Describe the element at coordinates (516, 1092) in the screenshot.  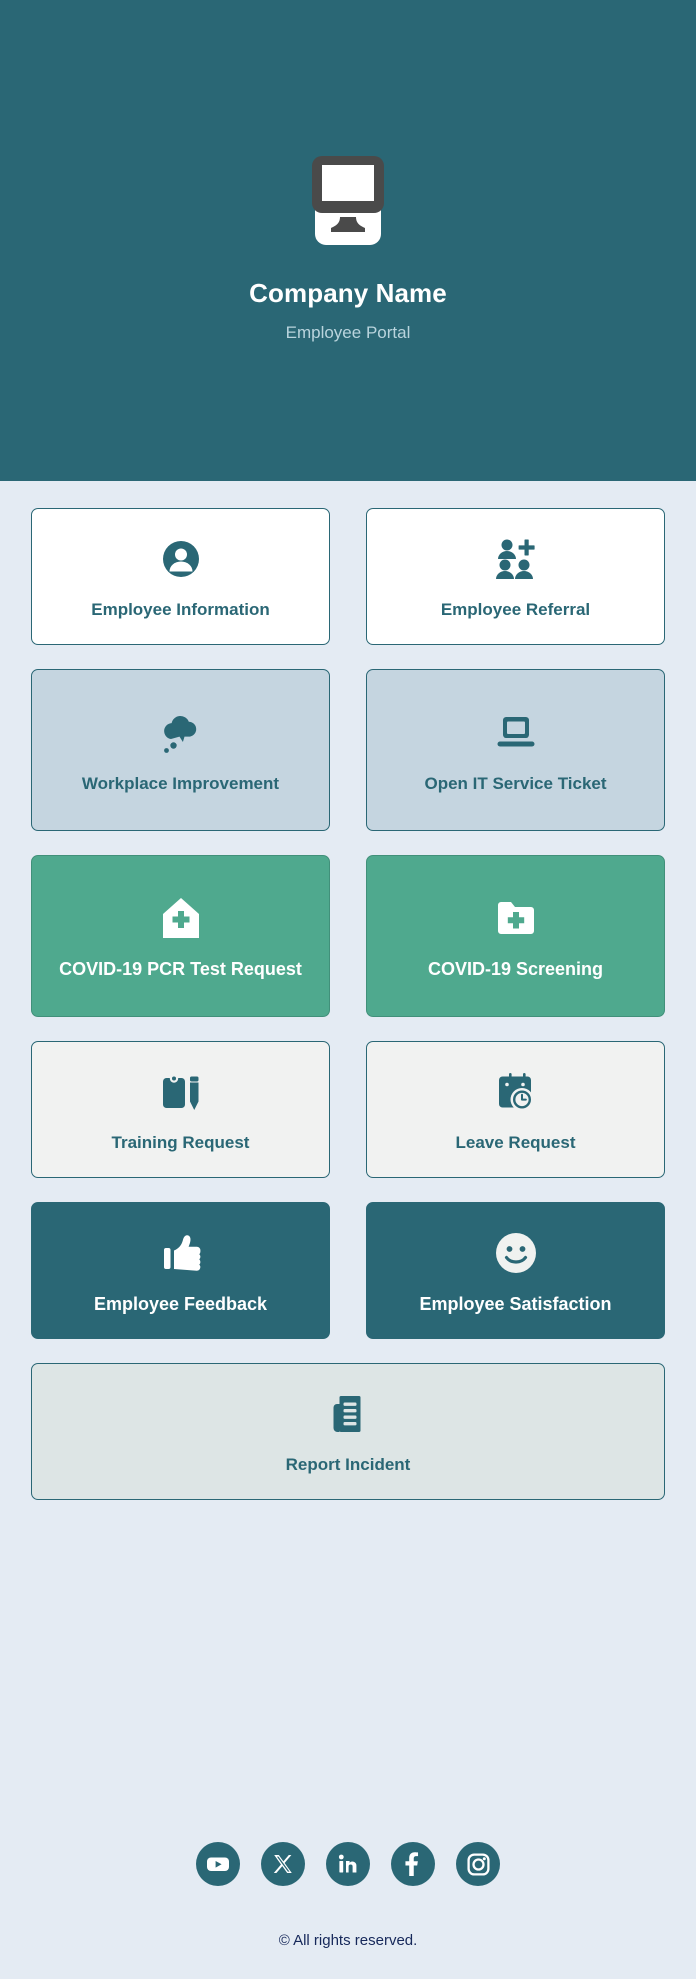
I see `calendar-clock-icon` at that location.